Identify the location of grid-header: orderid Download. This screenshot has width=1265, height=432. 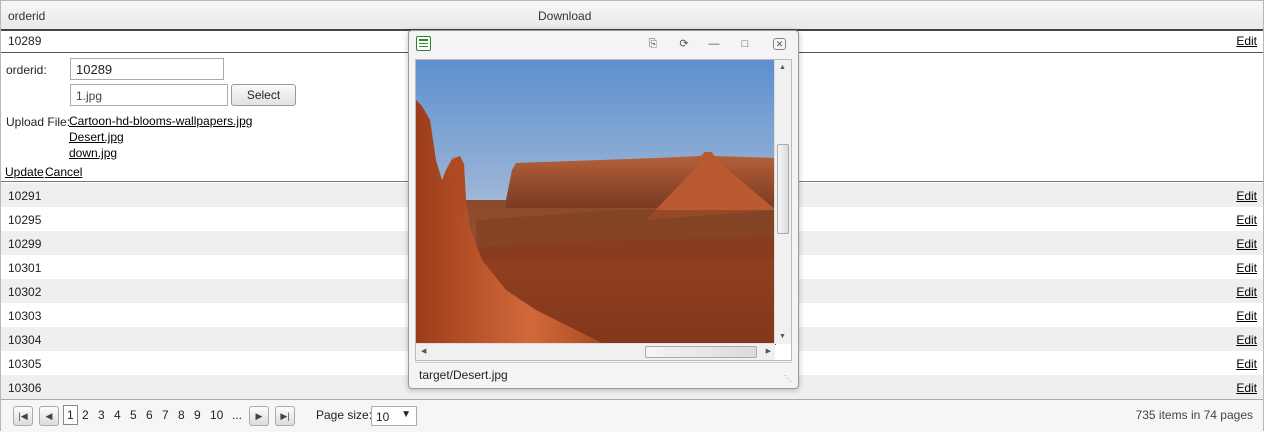
(632, 16).